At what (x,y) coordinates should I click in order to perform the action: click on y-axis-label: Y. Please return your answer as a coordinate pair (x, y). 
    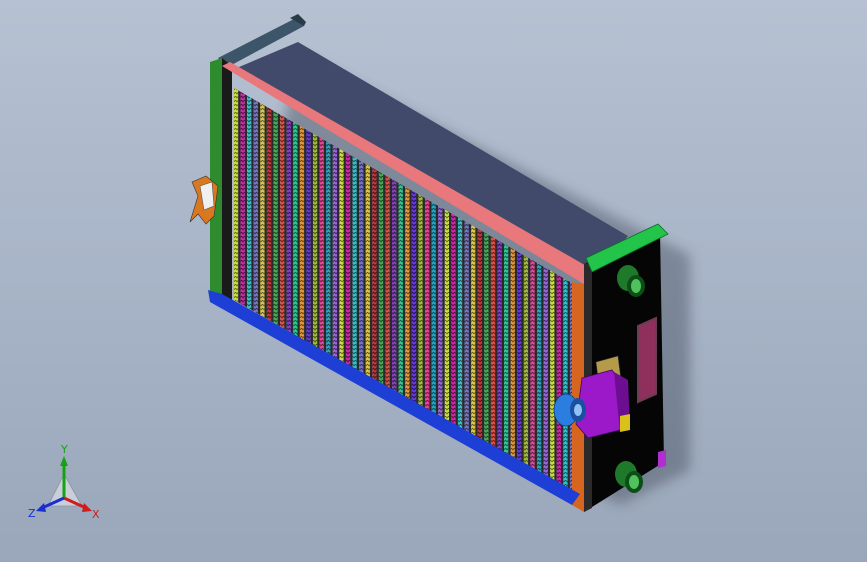
    Looking at the image, I should click on (64, 449).